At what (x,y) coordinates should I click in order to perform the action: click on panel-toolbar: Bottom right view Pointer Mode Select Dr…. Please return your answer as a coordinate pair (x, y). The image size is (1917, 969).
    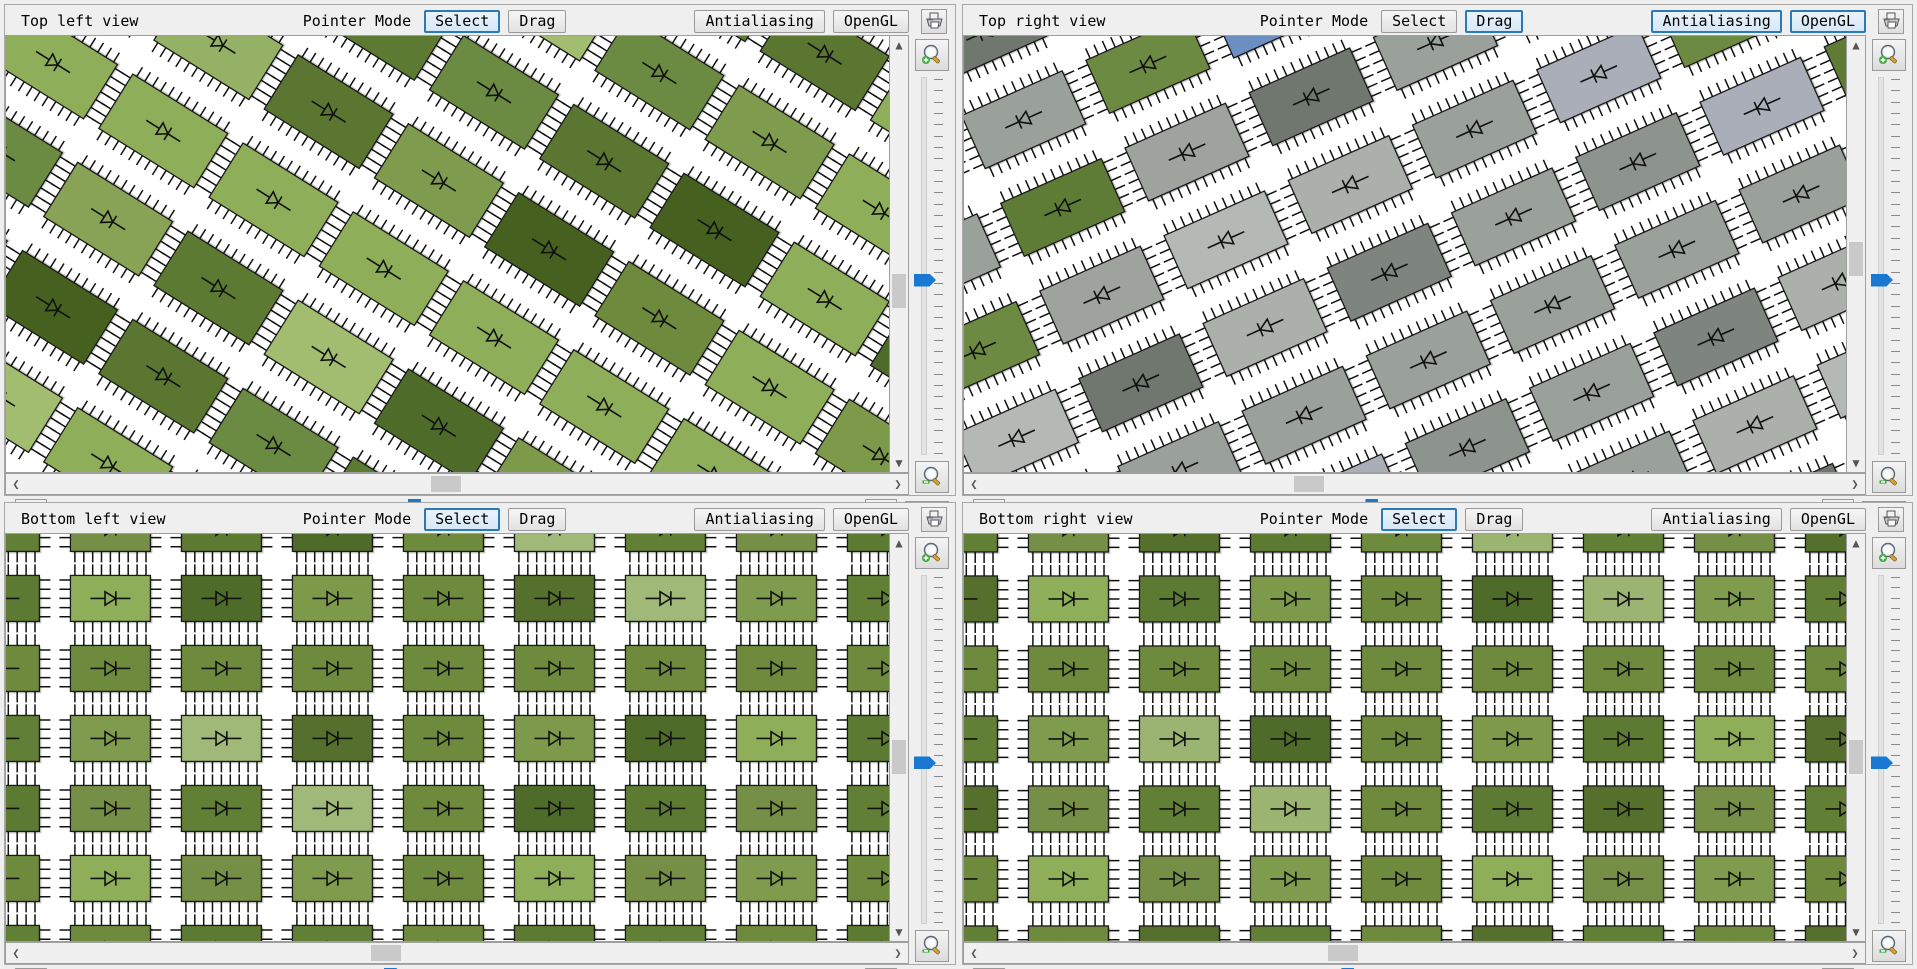
    Looking at the image, I should click on (1437, 518).